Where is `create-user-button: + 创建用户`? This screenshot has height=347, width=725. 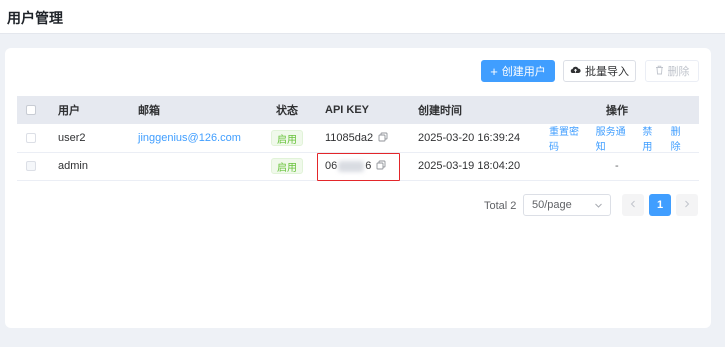 create-user-button: + 创建用户 is located at coordinates (518, 71).